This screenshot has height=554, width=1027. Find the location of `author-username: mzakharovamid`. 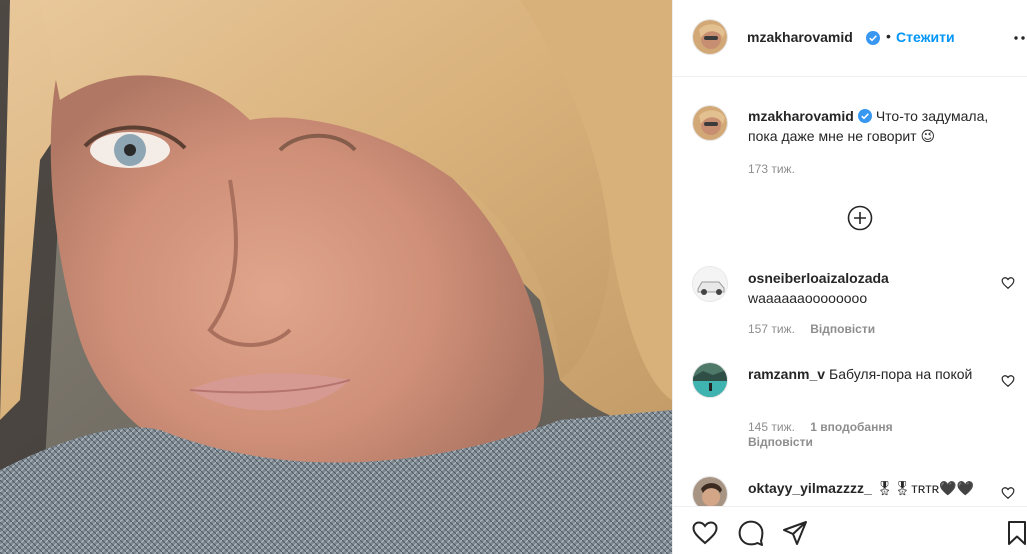

author-username: mzakharovamid is located at coordinates (800, 37).